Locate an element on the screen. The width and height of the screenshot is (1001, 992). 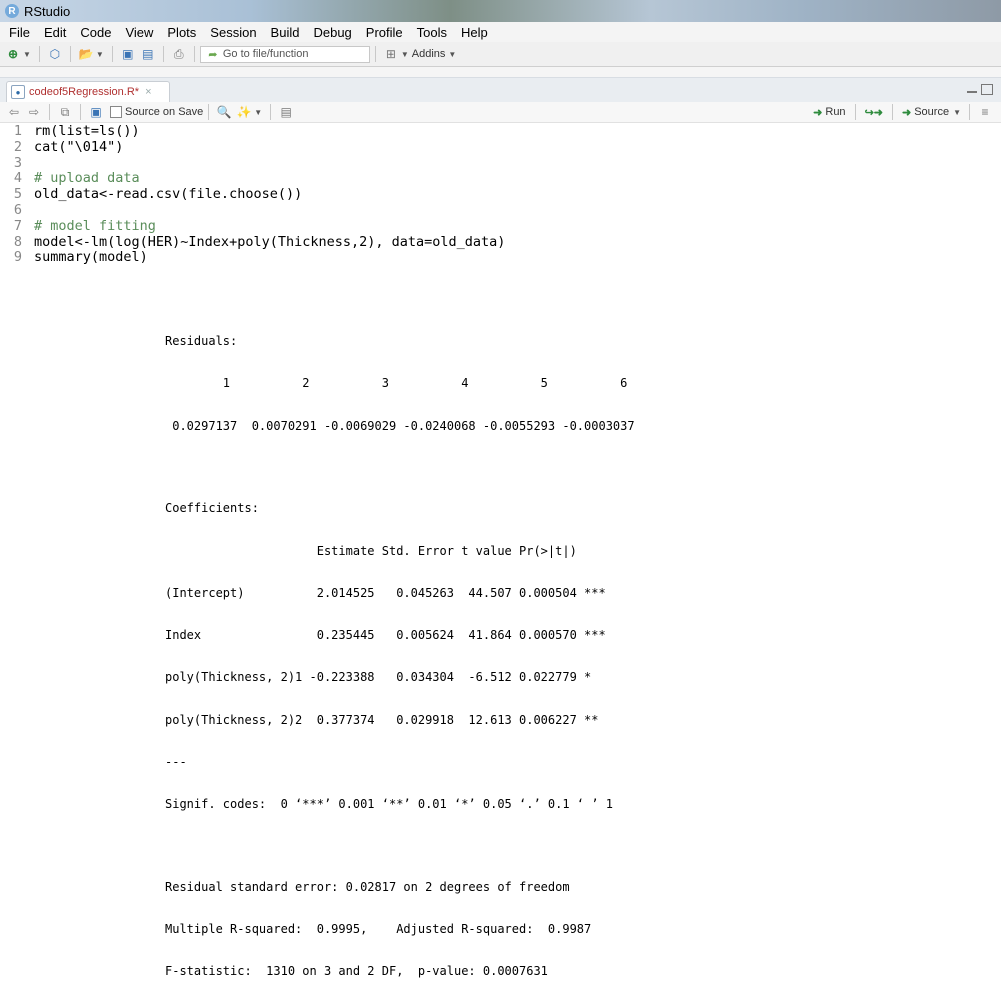
run-label: Run is located at coordinates (835, 112).